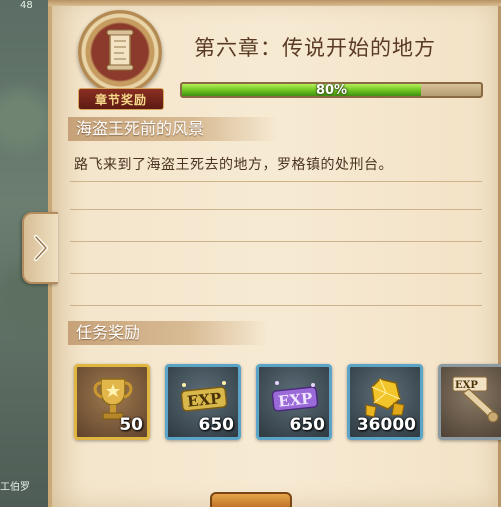 The width and height of the screenshot is (501, 507). What do you see at coordinates (274, 3) in the screenshot?
I see `panel-top-border` at bounding box center [274, 3].